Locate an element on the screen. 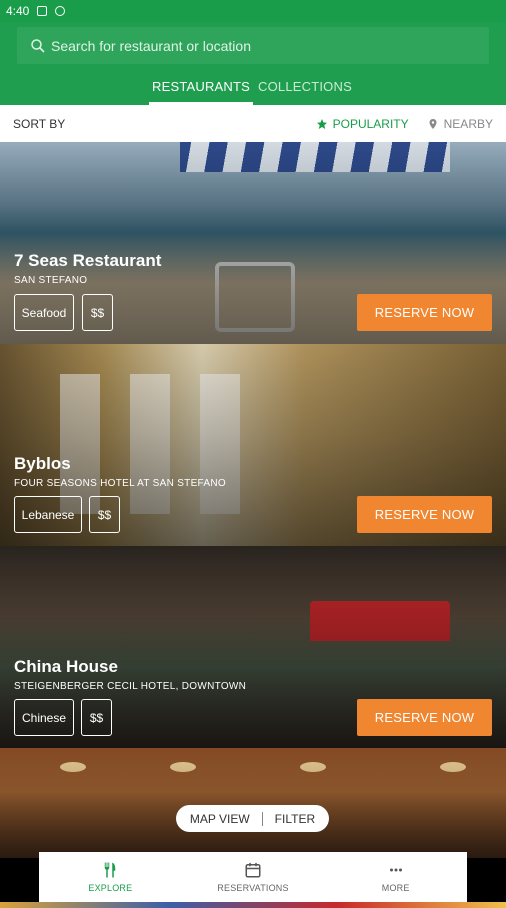  map-view-button: MAP VIEW is located at coordinates (220, 819).